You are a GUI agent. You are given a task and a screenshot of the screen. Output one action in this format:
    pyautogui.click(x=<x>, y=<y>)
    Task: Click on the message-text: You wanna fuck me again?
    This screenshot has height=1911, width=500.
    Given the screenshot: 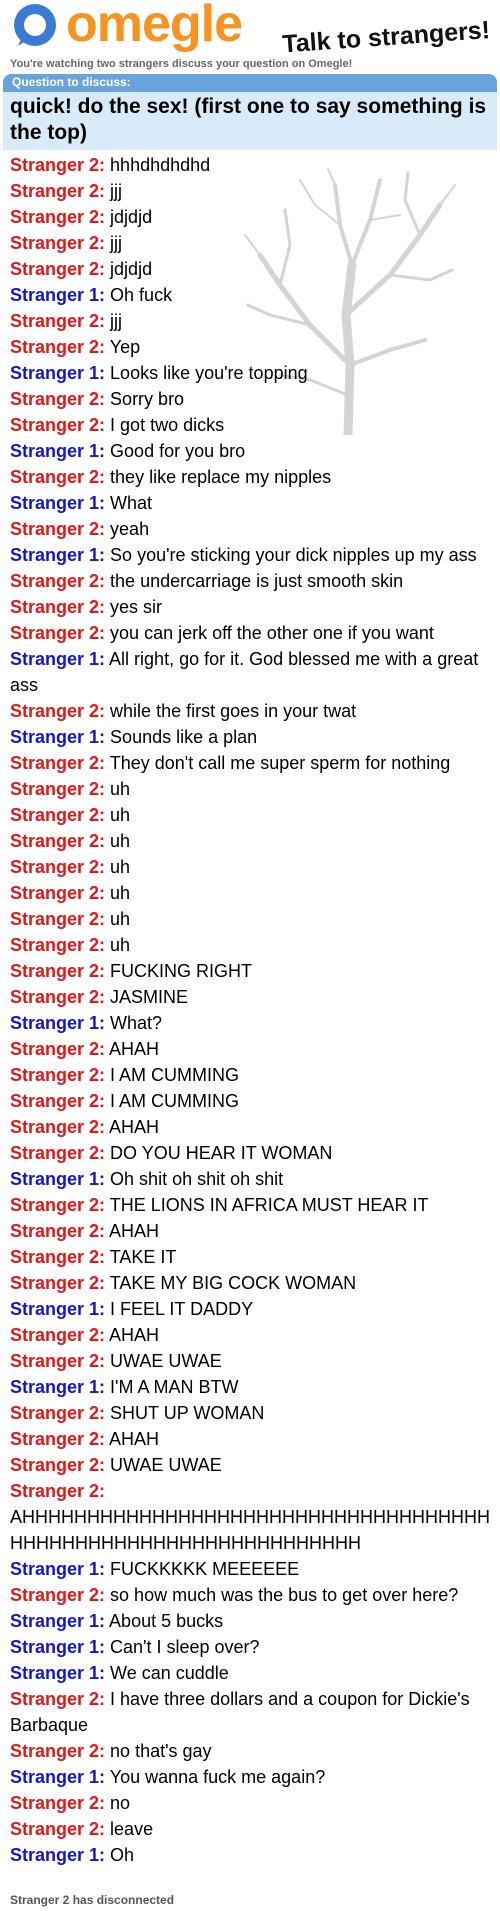 What is the action you would take?
    pyautogui.click(x=217, y=1777)
    